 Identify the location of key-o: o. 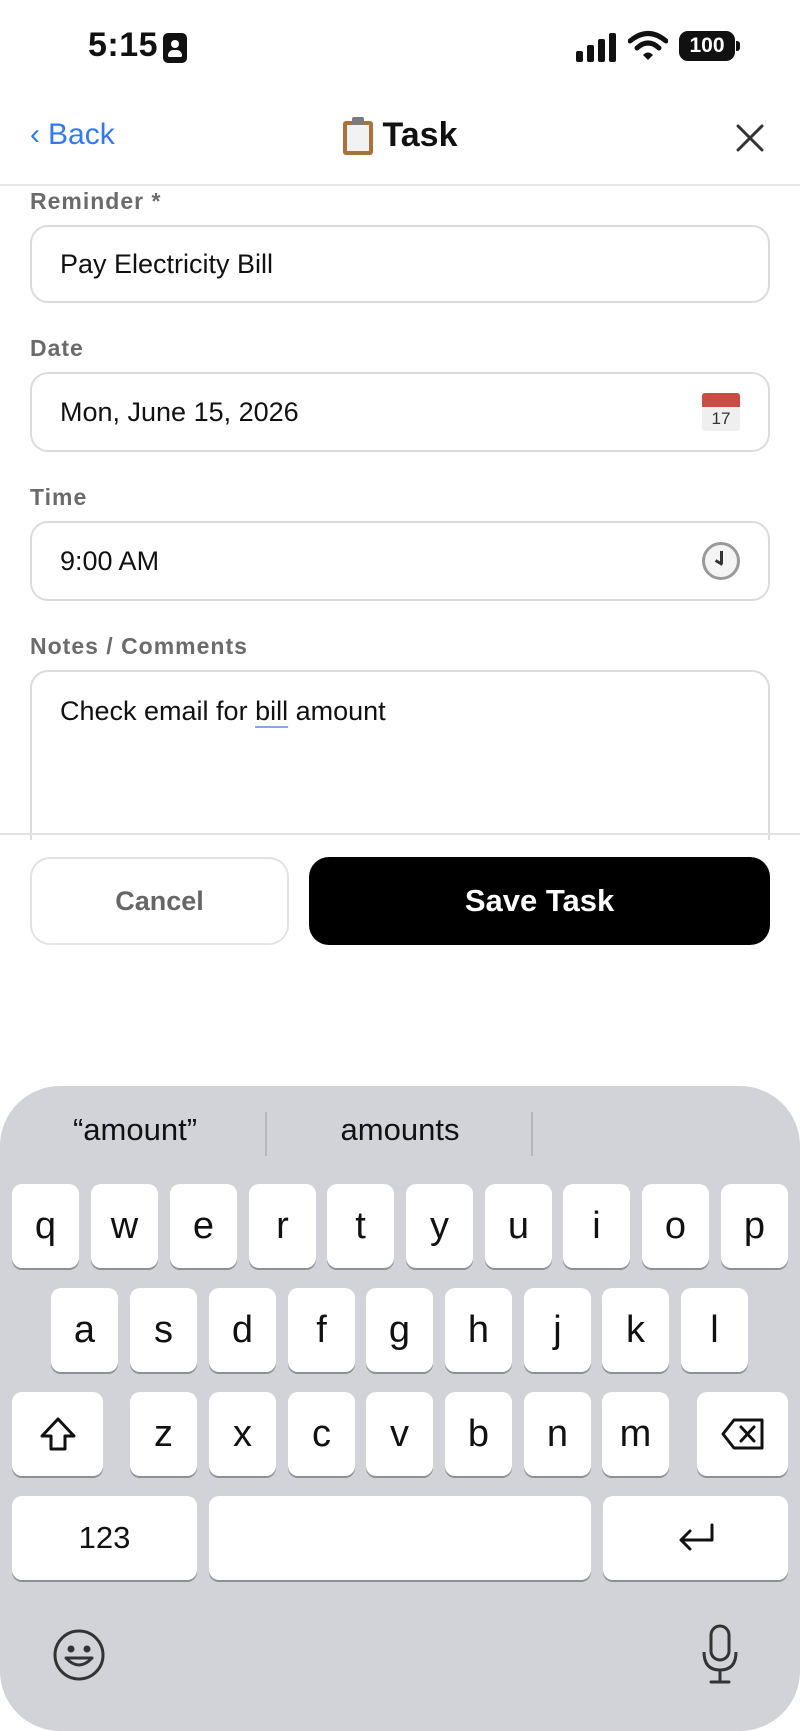
(675, 1226).